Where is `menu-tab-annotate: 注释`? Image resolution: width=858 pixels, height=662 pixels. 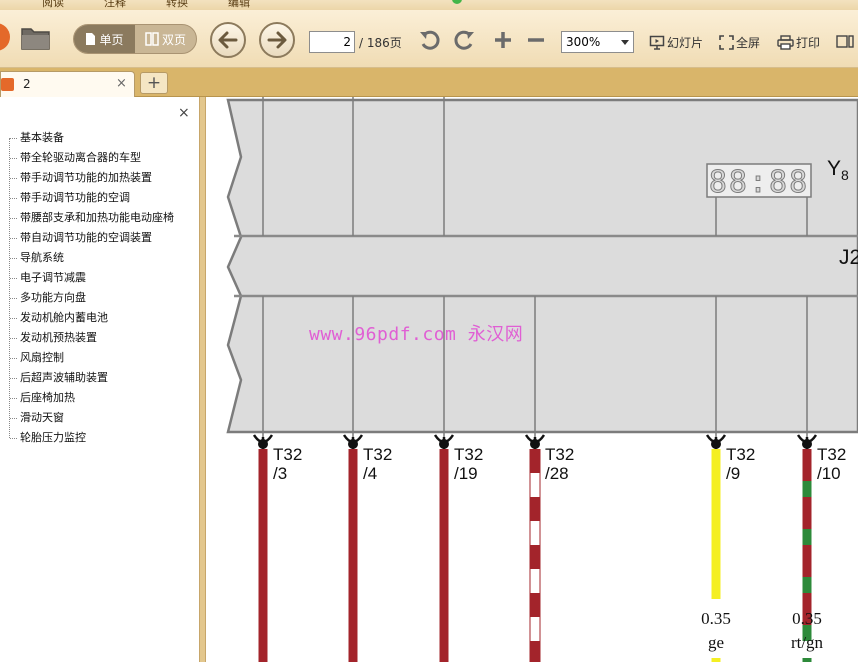
menu-tab-annotate: 注释 is located at coordinates (115, 5).